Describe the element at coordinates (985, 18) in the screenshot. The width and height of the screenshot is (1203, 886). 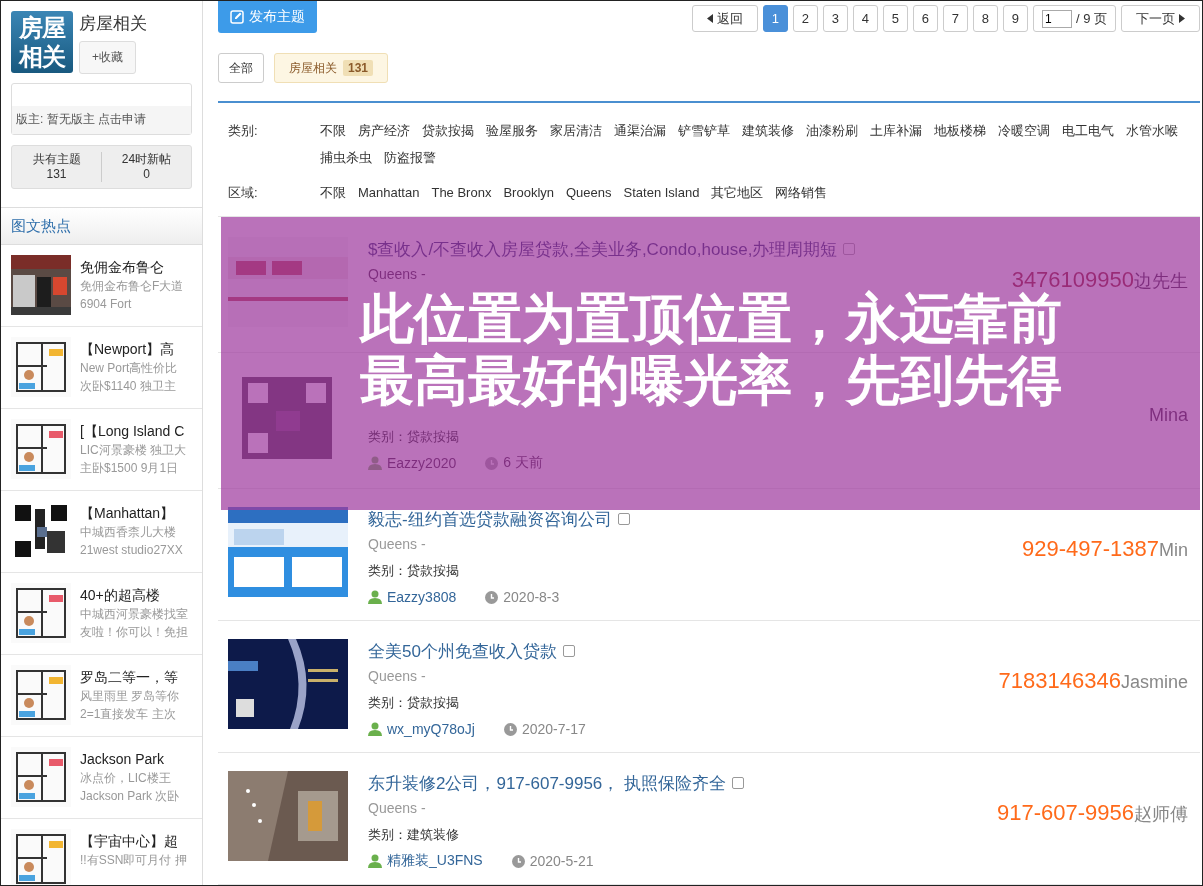
I see `page-button: 8` at that location.